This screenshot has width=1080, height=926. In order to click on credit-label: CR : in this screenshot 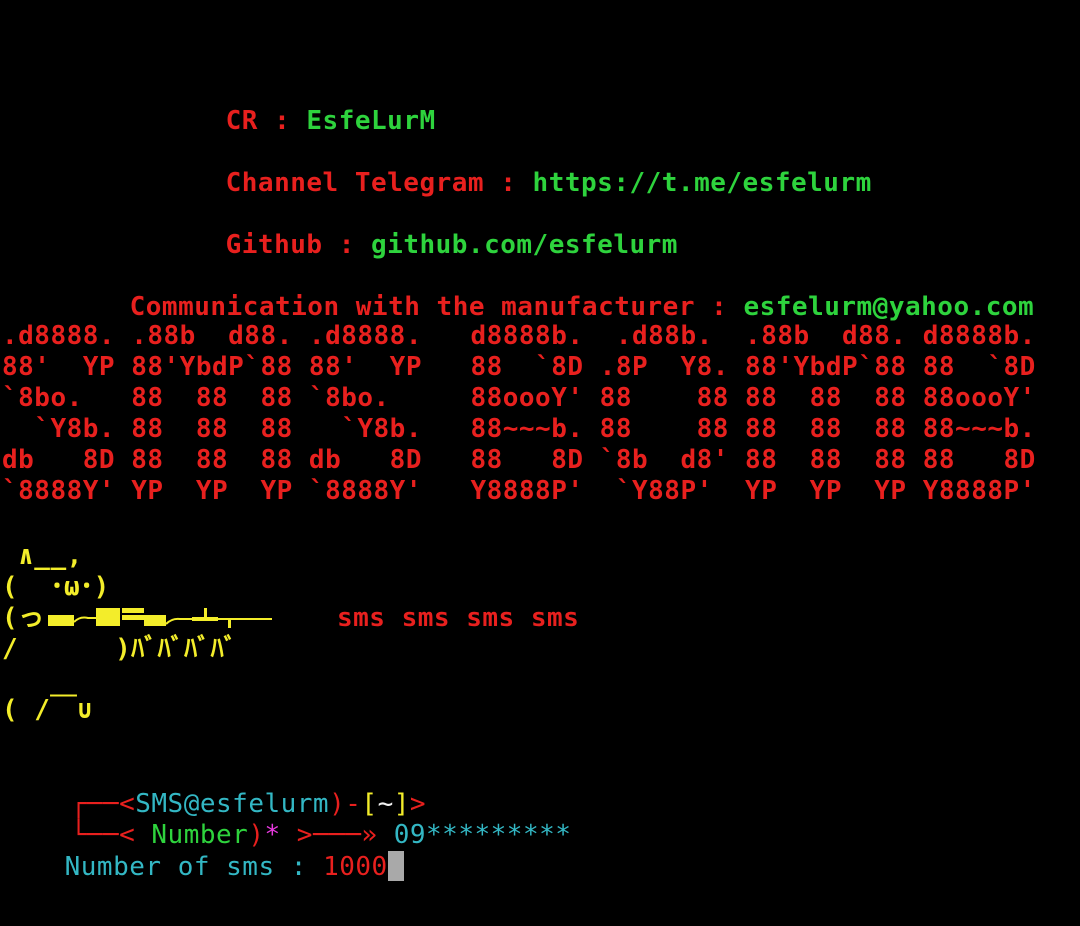, I will do `click(266, 121)`.